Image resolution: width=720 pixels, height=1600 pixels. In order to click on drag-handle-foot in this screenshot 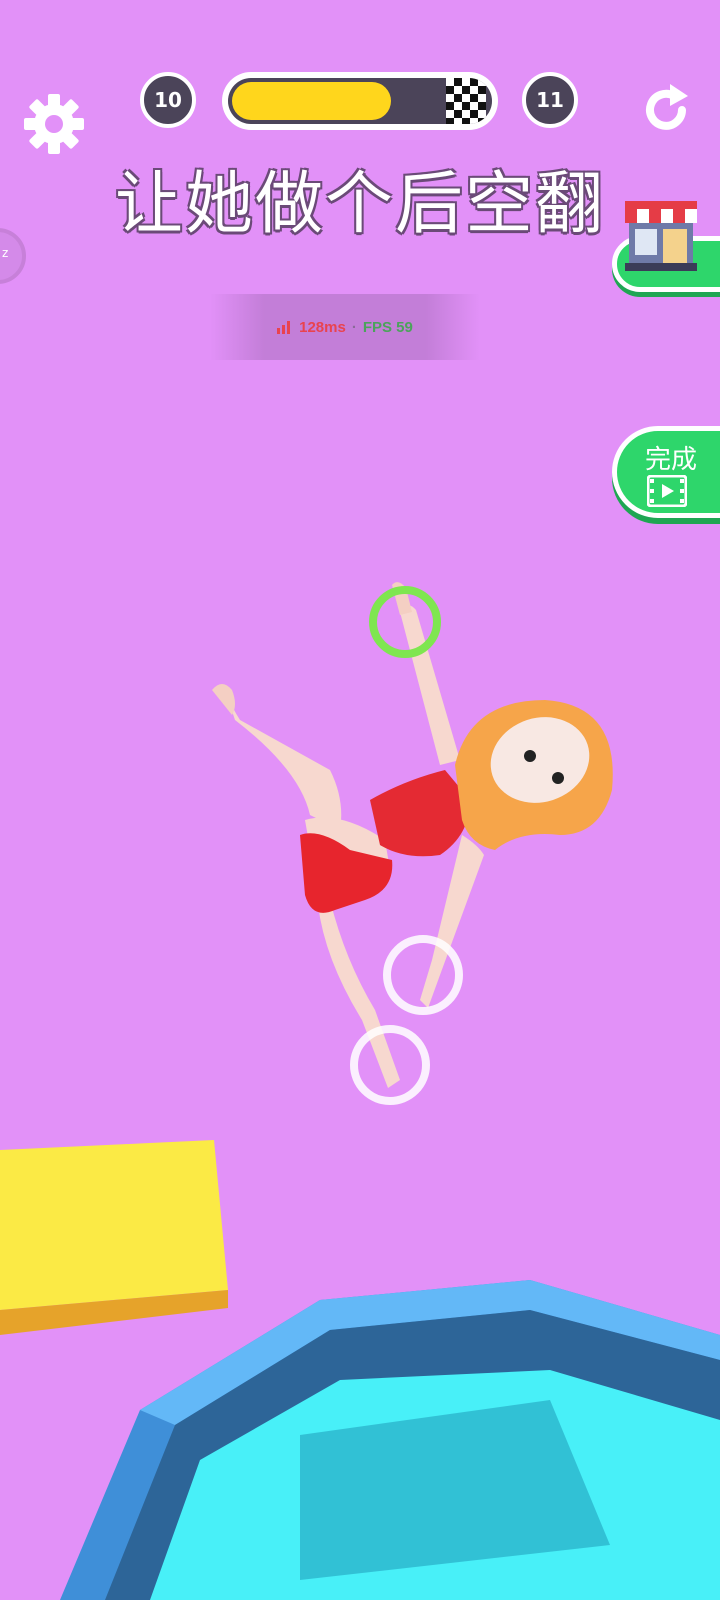, I will do `click(390, 1065)`.